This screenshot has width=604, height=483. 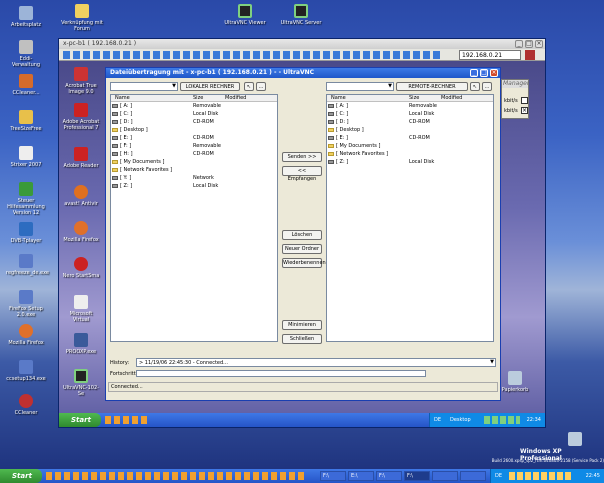 What do you see at coordinates (81, 117) in the screenshot?
I see `remote-desktop-icon: Adobe Acrobat Professional 7` at bounding box center [81, 117].